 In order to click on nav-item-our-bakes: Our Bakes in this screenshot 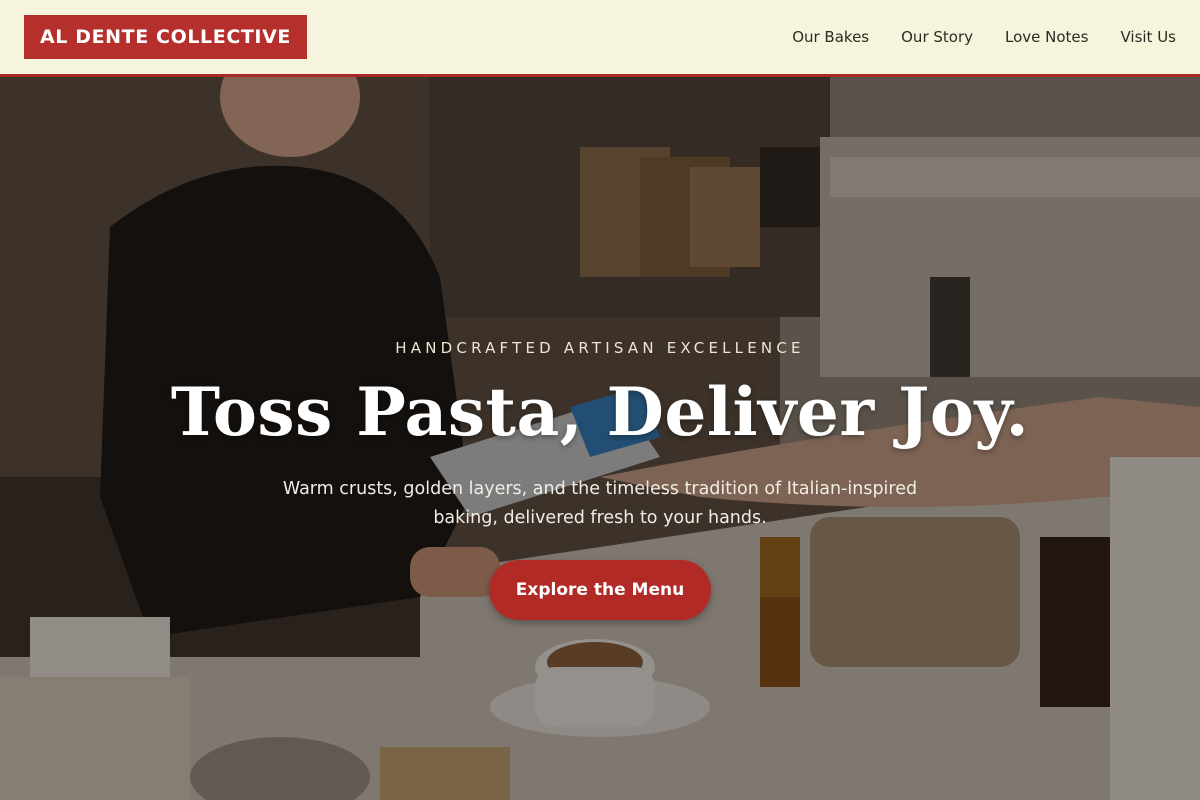, I will do `click(830, 37)`.